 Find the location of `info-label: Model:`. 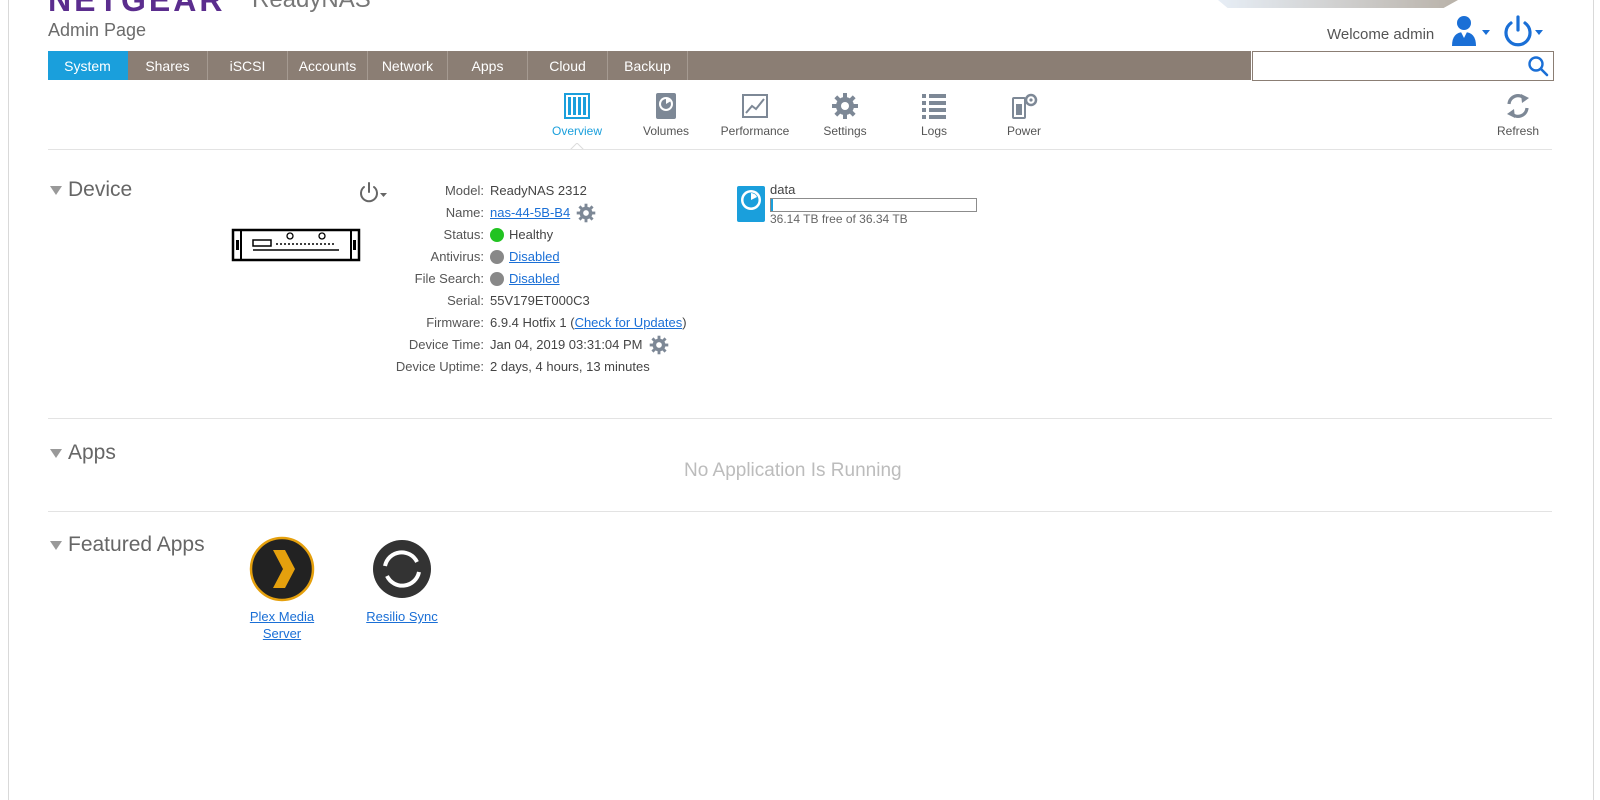

info-label: Model: is located at coordinates (464, 190).